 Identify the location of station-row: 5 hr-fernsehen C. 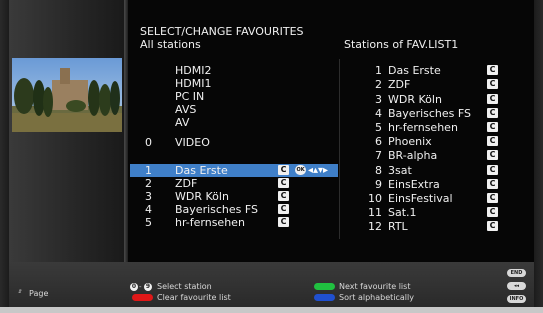
(234, 222).